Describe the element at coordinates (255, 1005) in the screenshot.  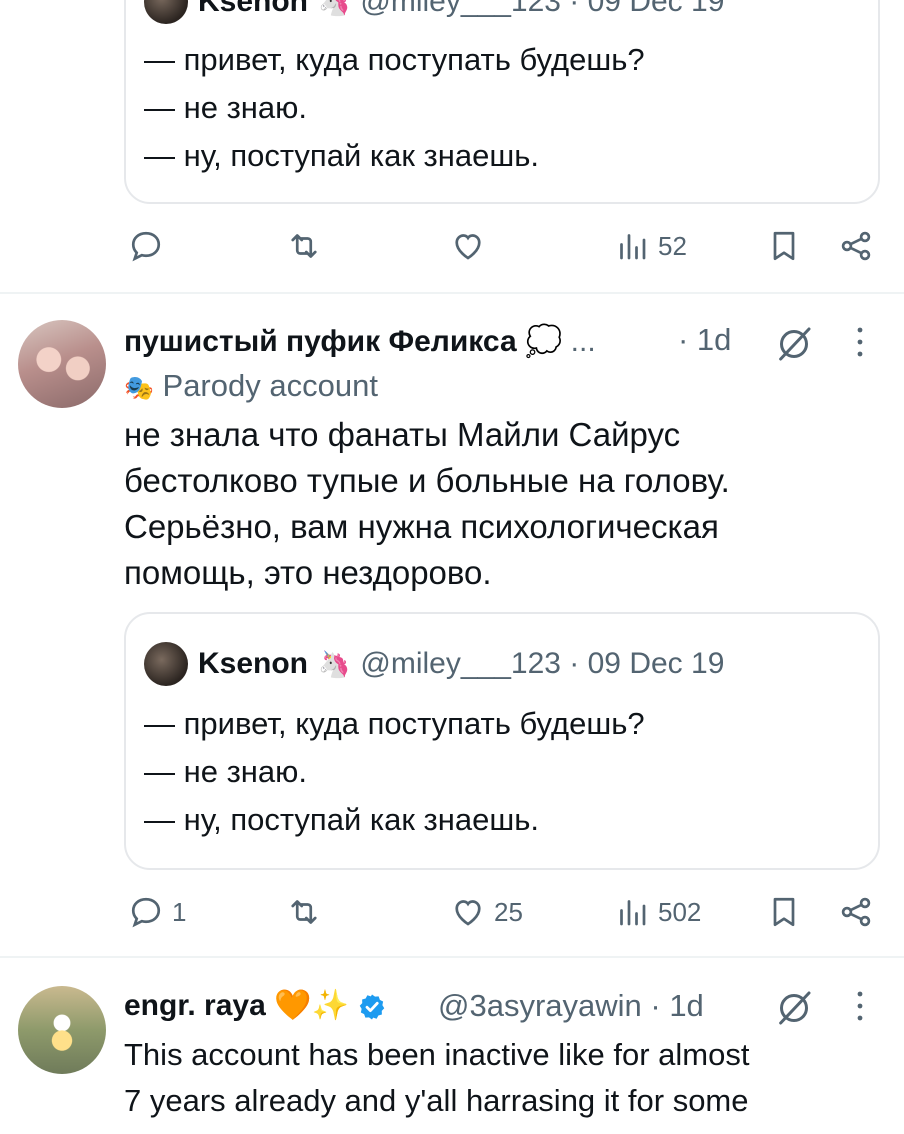
I see `author-name: engr. raya 🧡✨` at that location.